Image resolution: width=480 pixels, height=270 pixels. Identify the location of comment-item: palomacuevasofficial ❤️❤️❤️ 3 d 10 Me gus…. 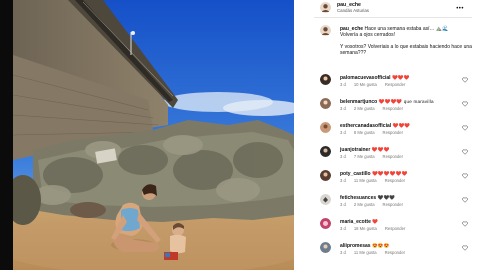
(396, 86).